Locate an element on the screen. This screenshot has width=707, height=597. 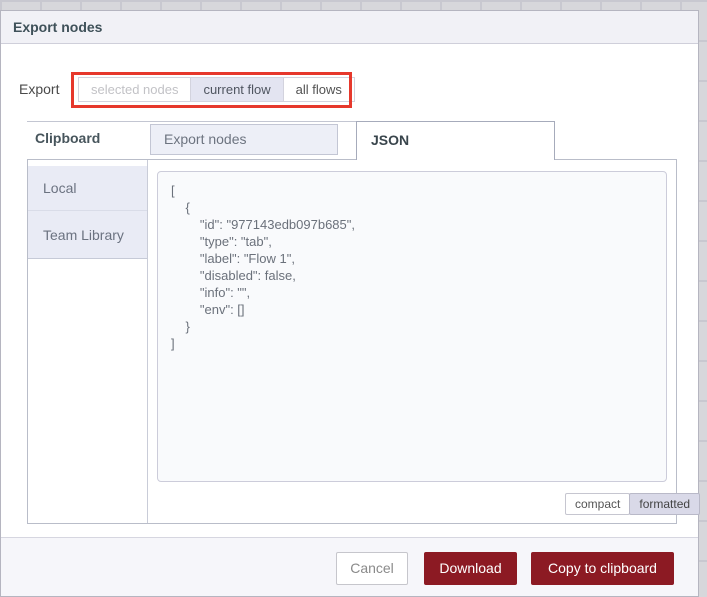
library-sidebar: Local Team Library is located at coordinates (88, 341).